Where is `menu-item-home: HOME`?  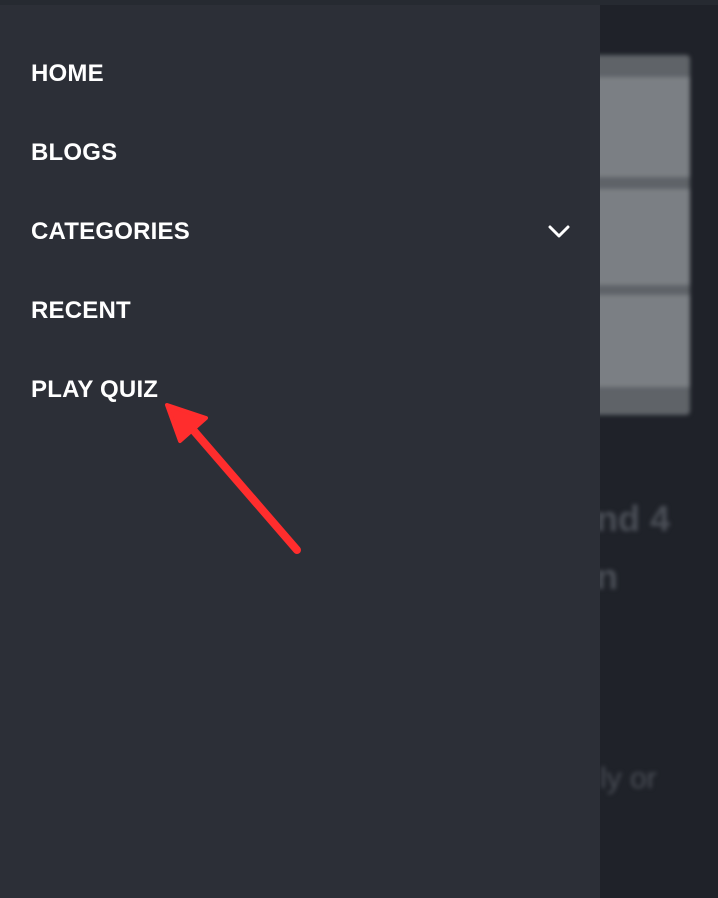
menu-item-home: HOME is located at coordinates (301, 74).